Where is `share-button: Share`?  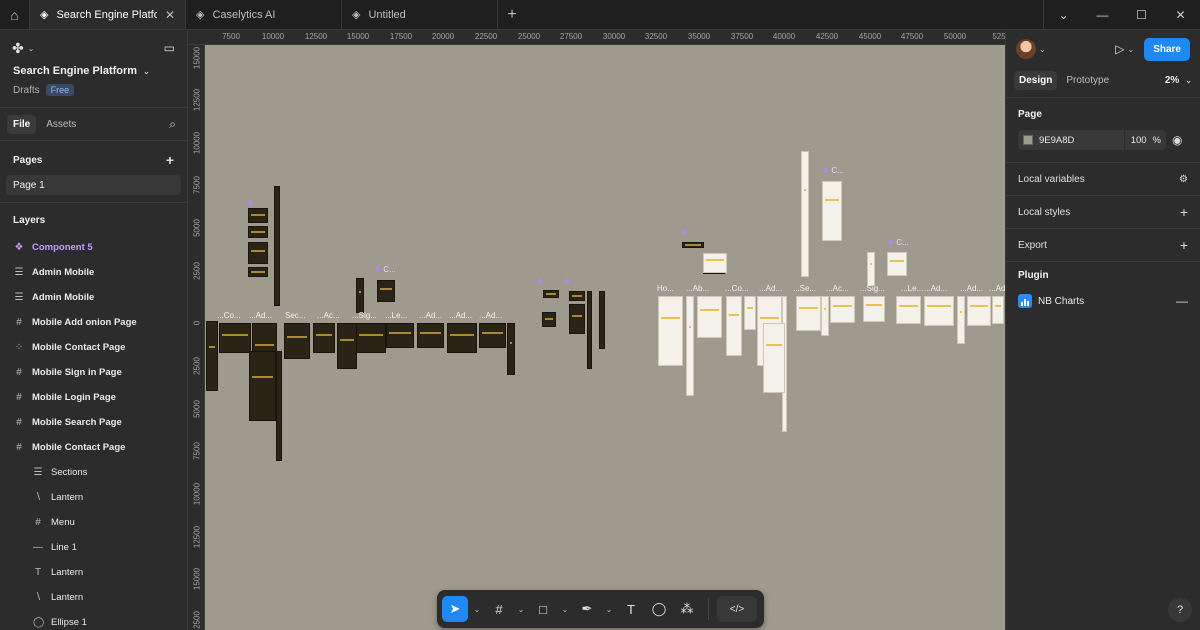 share-button: Share is located at coordinates (1167, 49).